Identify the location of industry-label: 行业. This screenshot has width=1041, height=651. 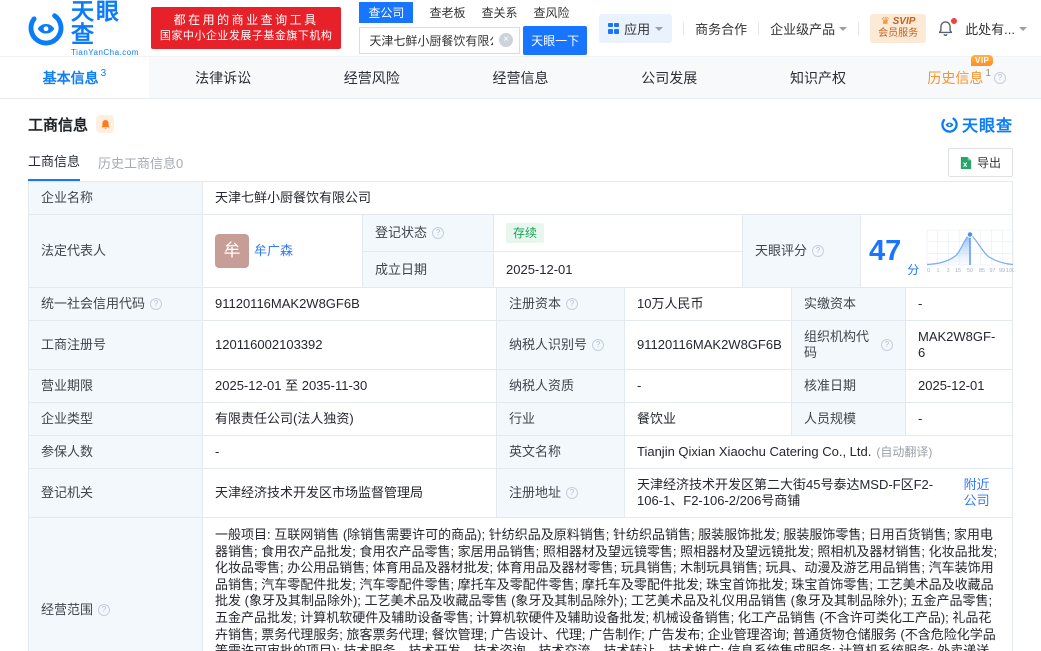
(560, 419).